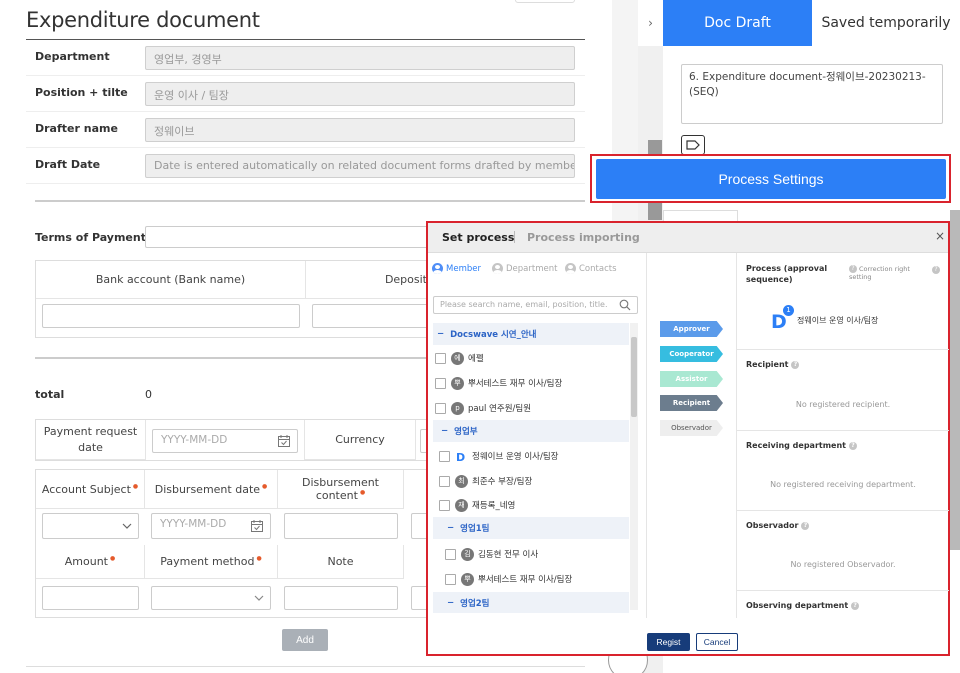  I want to click on process-settings-button: Process Settings, so click(771, 179).